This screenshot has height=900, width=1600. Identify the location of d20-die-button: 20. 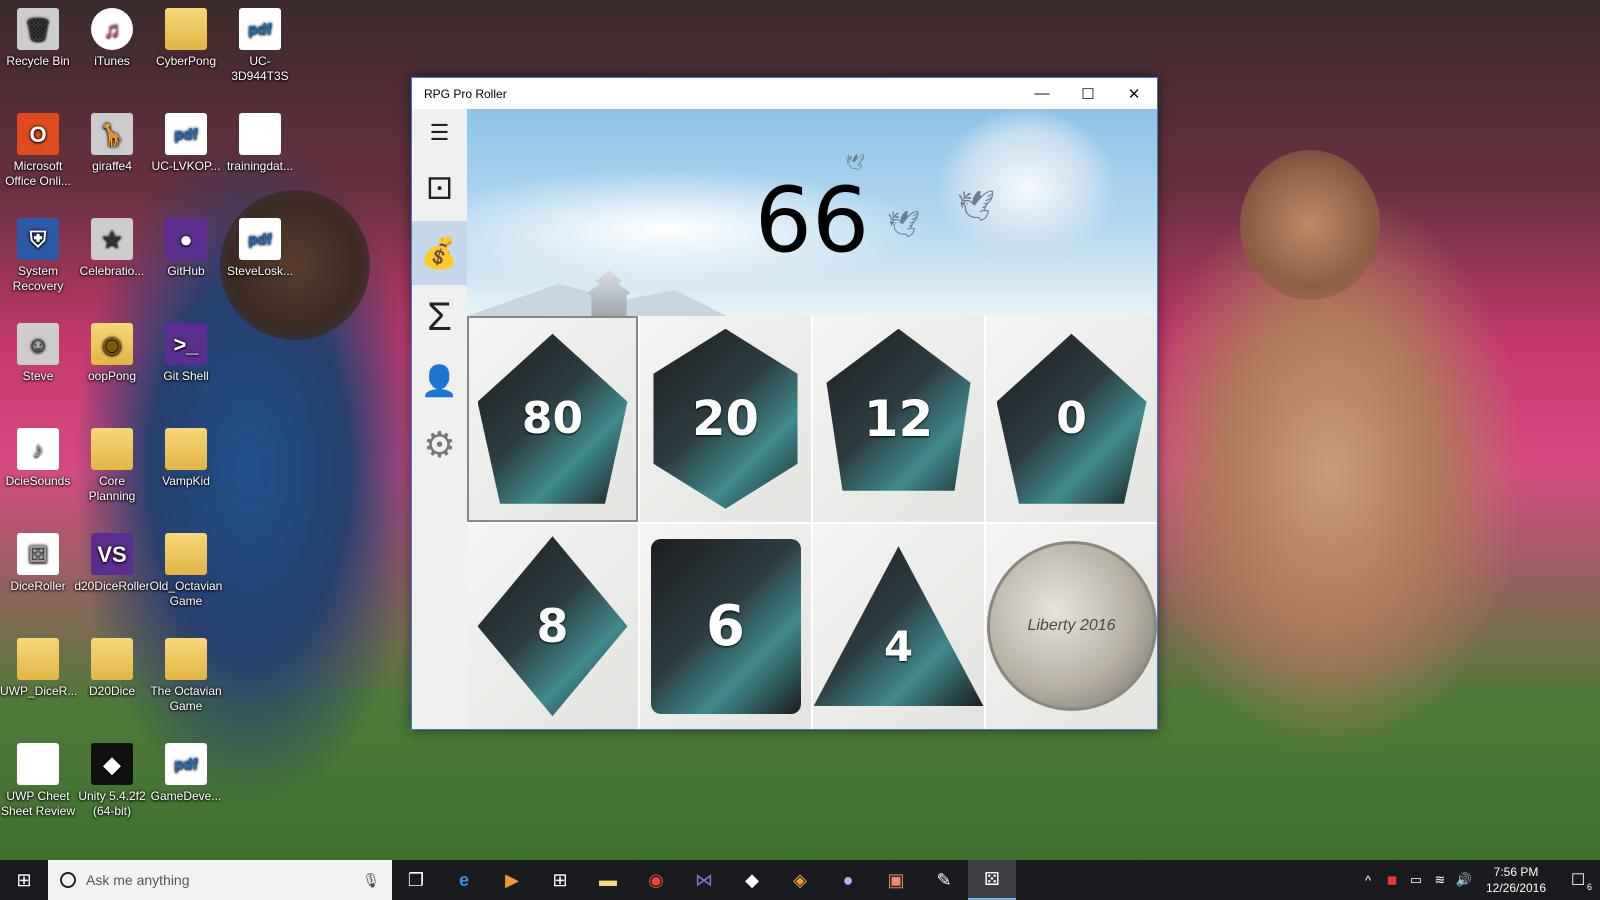
(725, 419).